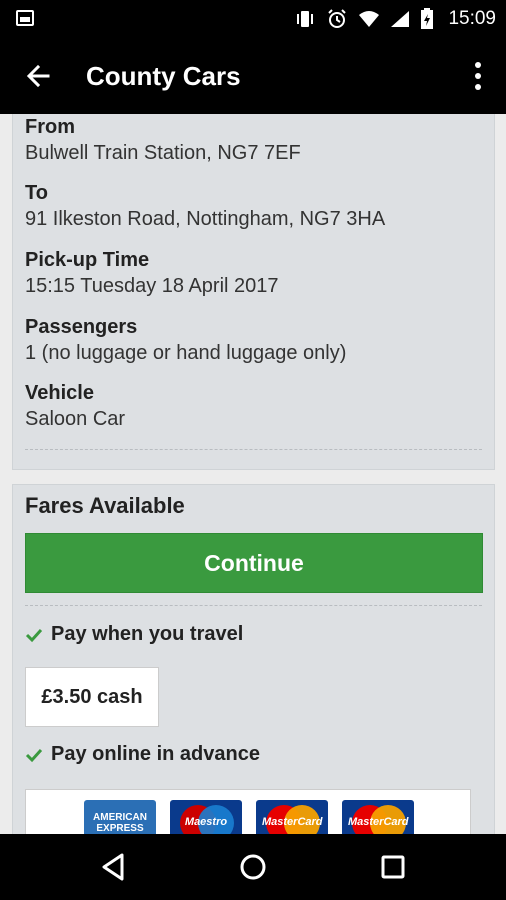 This screenshot has height=900, width=506. What do you see at coordinates (75, 406) in the screenshot?
I see `vehicle-field: Vehicle Saloon Car` at bounding box center [75, 406].